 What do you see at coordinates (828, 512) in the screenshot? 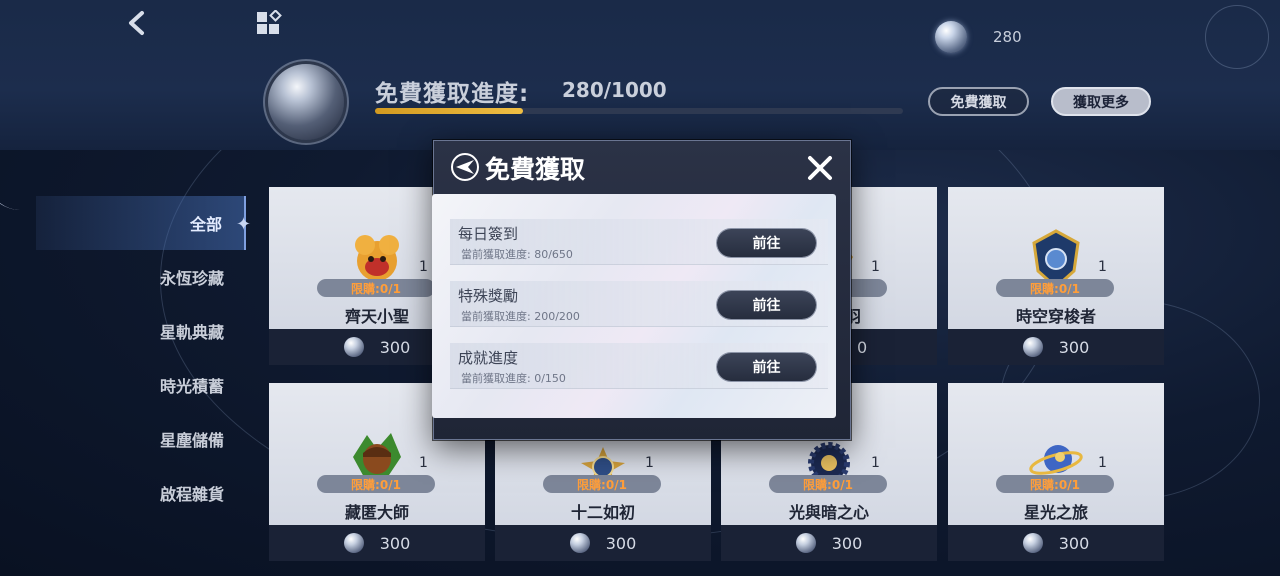
I see `card-name: 光與暗之心` at bounding box center [828, 512].